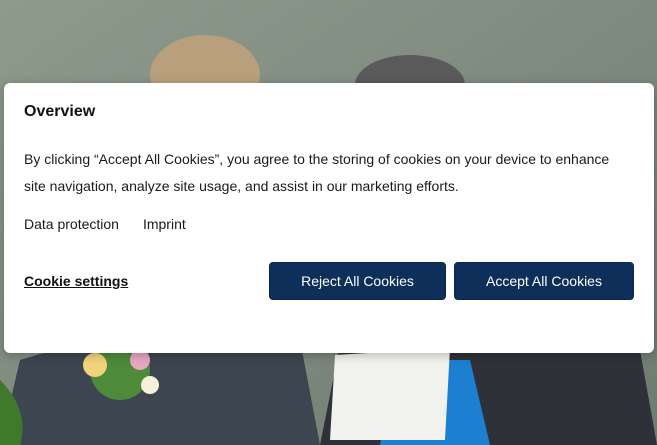 This screenshot has height=445, width=657. What do you see at coordinates (71, 224) in the screenshot?
I see `data-protection-link: Data protection` at bounding box center [71, 224].